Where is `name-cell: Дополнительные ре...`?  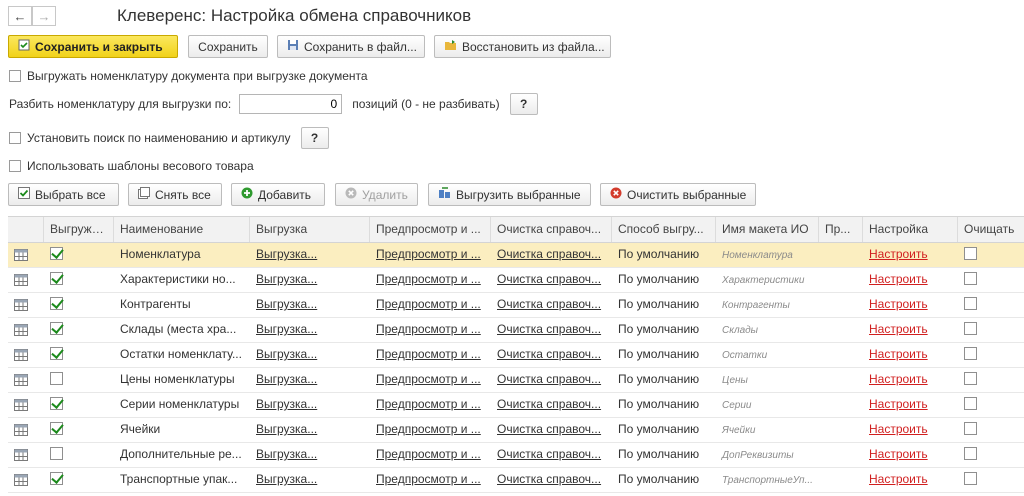 name-cell: Дополнительные ре... is located at coordinates (182, 455).